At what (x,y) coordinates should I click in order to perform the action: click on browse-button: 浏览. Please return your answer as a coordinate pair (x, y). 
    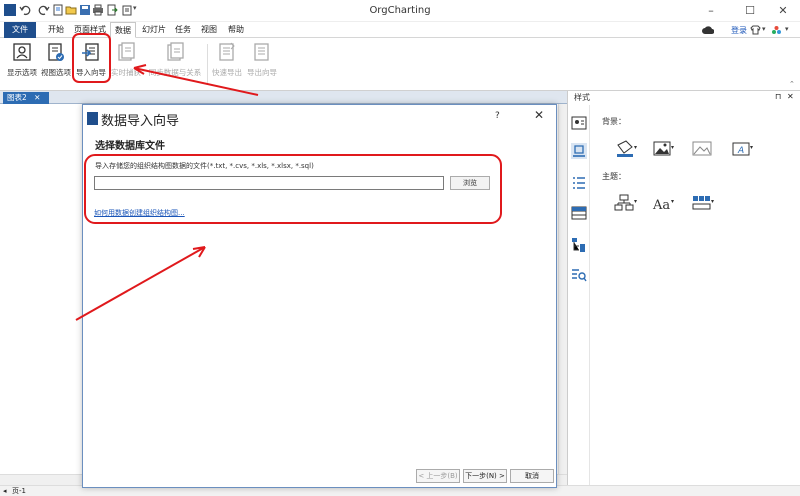
    Looking at the image, I should click on (470, 183).